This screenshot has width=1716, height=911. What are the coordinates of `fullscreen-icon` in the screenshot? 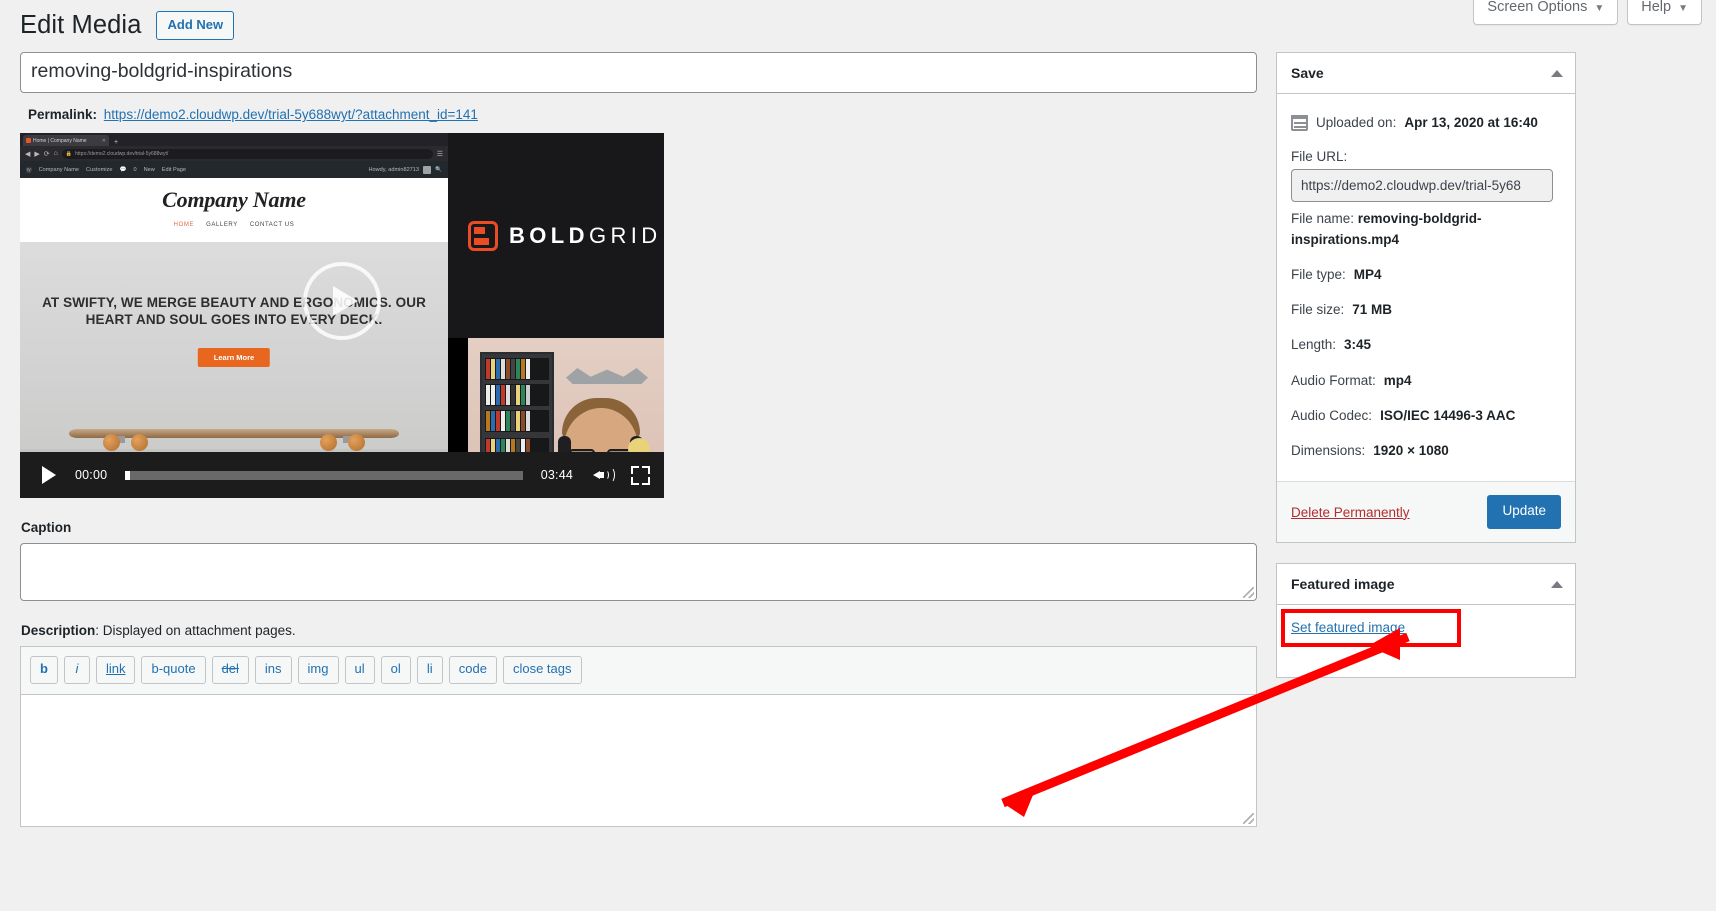 It's located at (640, 475).